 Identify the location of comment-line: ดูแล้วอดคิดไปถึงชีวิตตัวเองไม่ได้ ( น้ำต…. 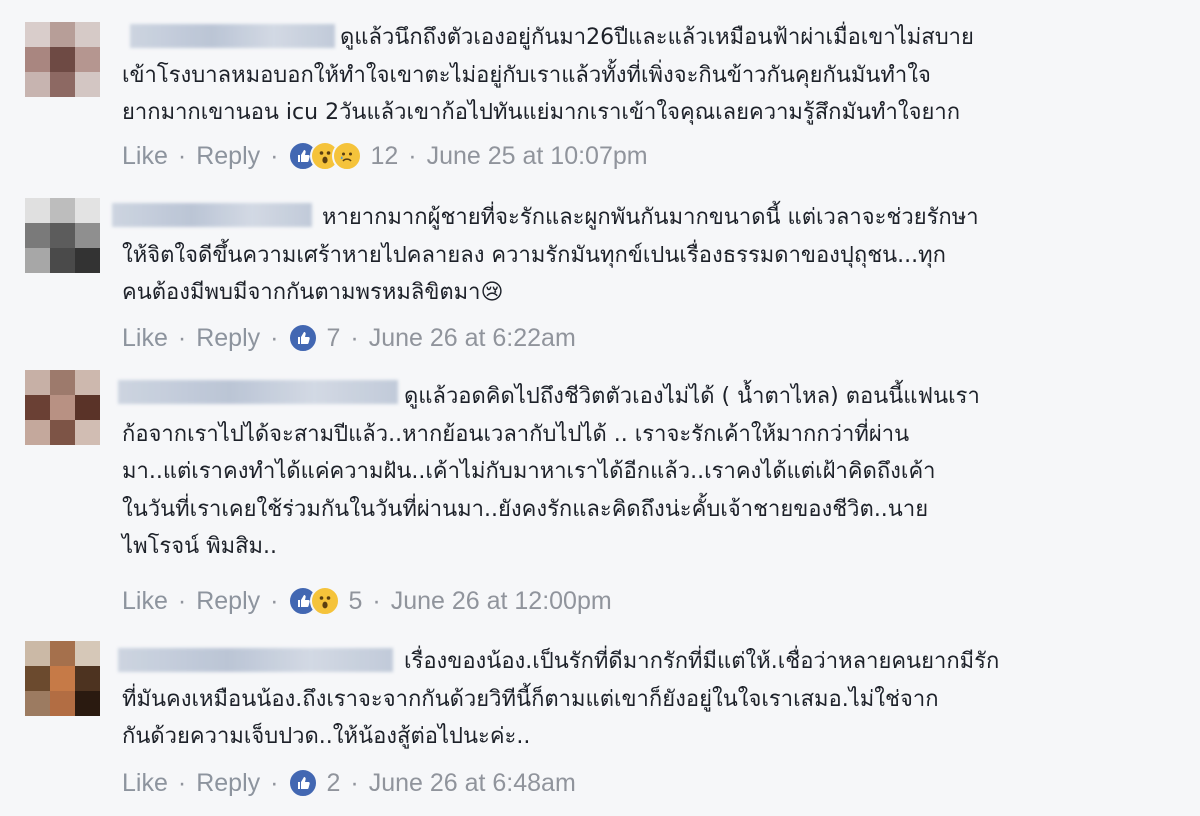
(692, 396).